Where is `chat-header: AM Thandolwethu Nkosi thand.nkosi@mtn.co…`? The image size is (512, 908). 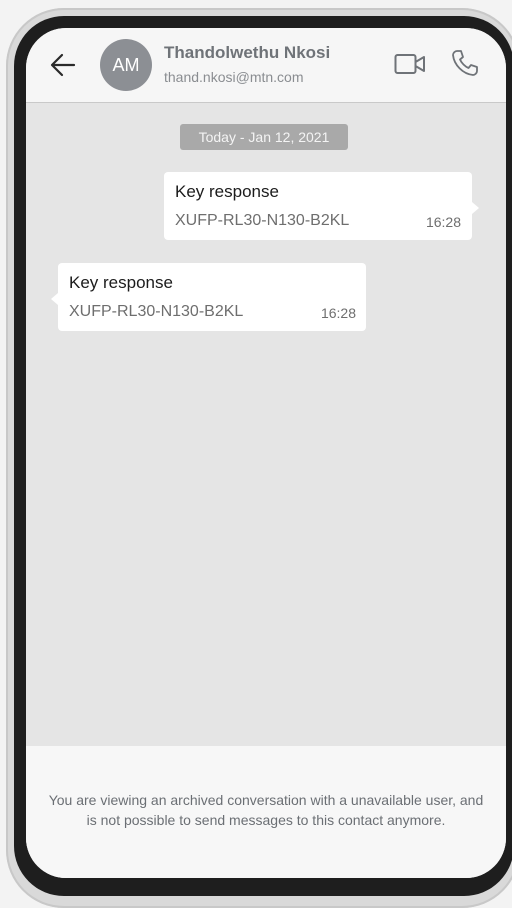 chat-header: AM Thandolwethu Nkosi thand.nkosi@mtn.co… is located at coordinates (266, 65).